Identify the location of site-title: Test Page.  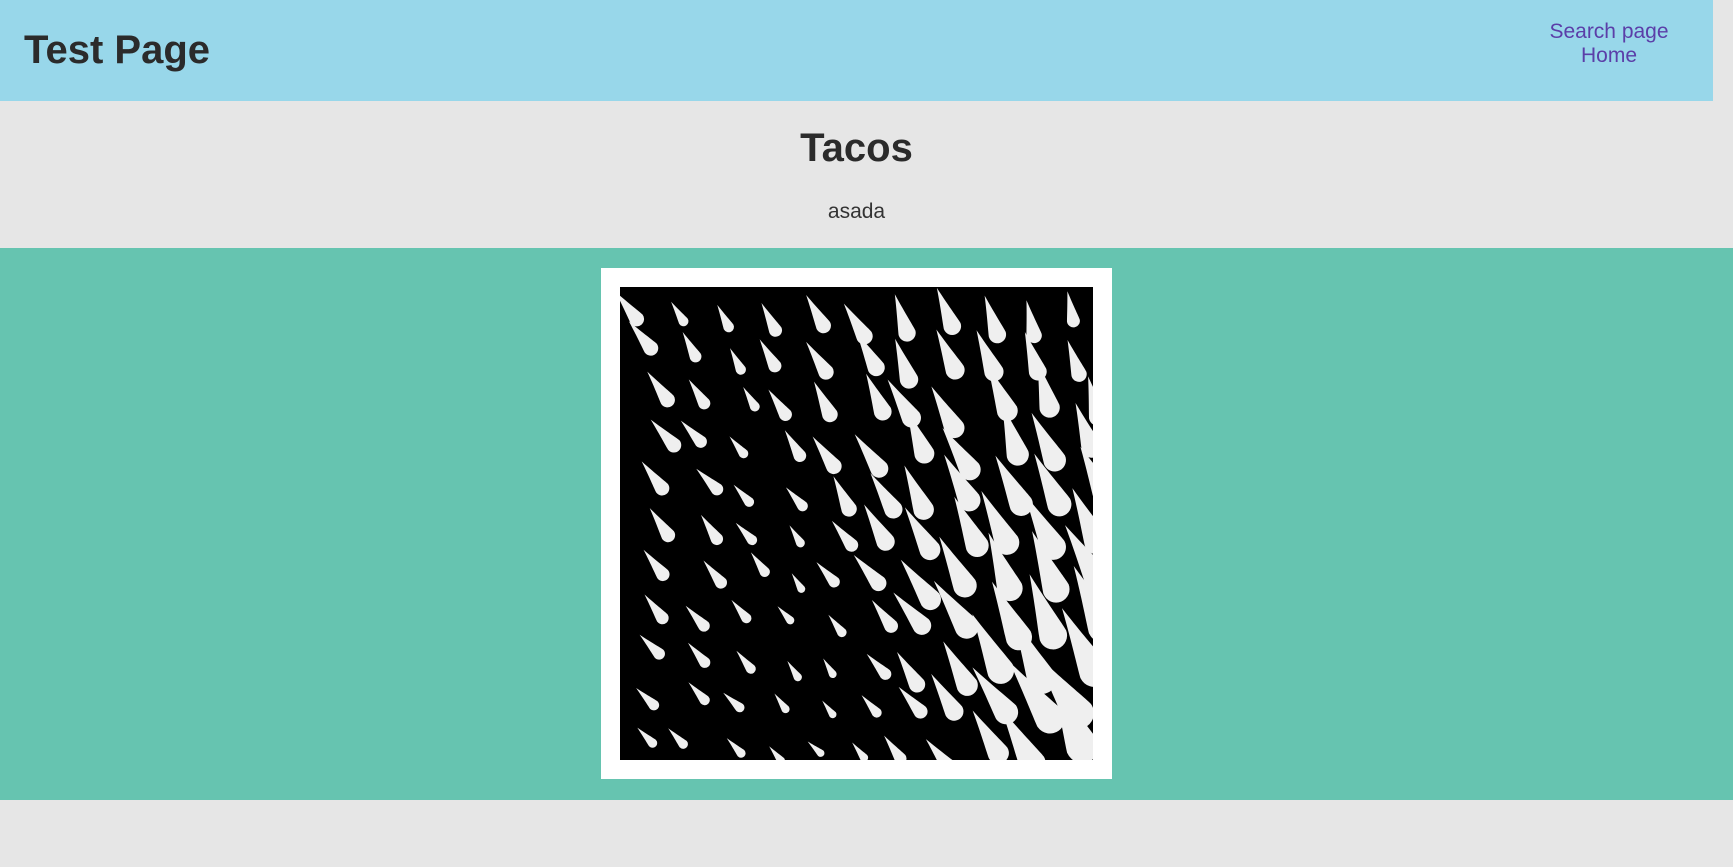
(117, 50).